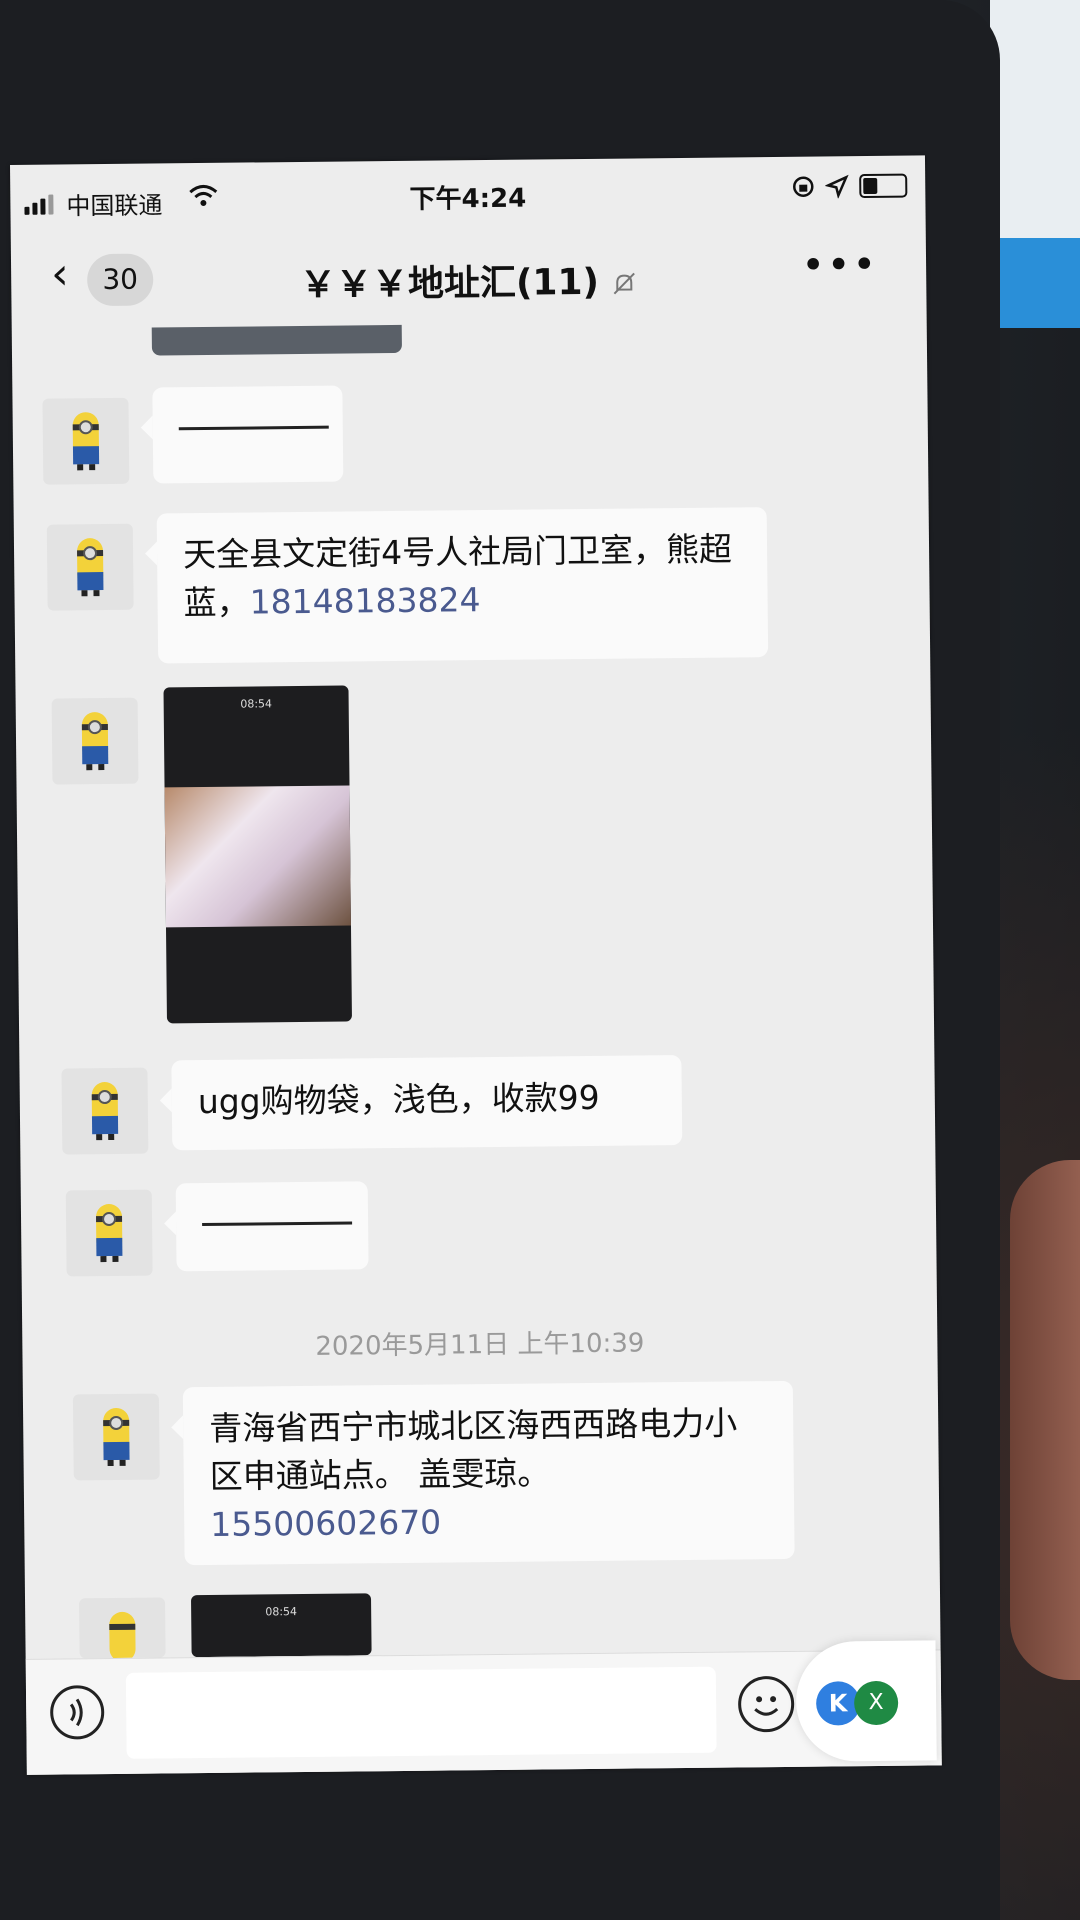  Describe the element at coordinates (398, 1099) in the screenshot. I see `message-text: ugg购物袋，浅色，收款99` at that location.